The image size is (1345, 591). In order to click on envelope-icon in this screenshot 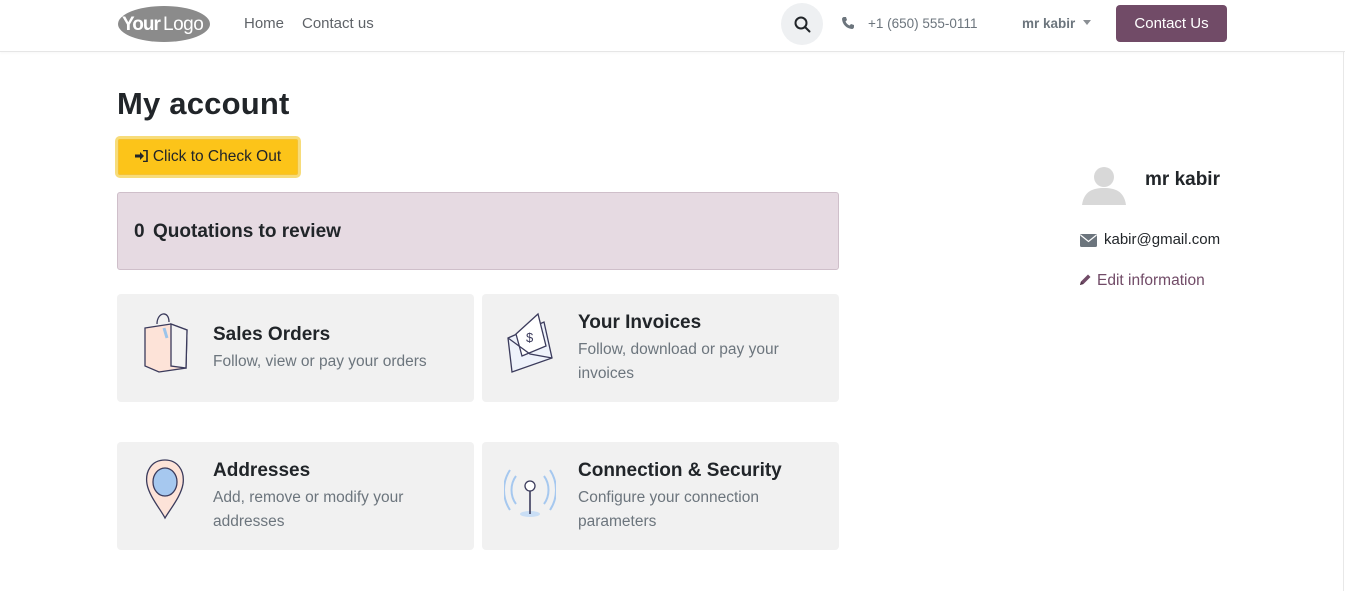, I will do `click(1088, 240)`.